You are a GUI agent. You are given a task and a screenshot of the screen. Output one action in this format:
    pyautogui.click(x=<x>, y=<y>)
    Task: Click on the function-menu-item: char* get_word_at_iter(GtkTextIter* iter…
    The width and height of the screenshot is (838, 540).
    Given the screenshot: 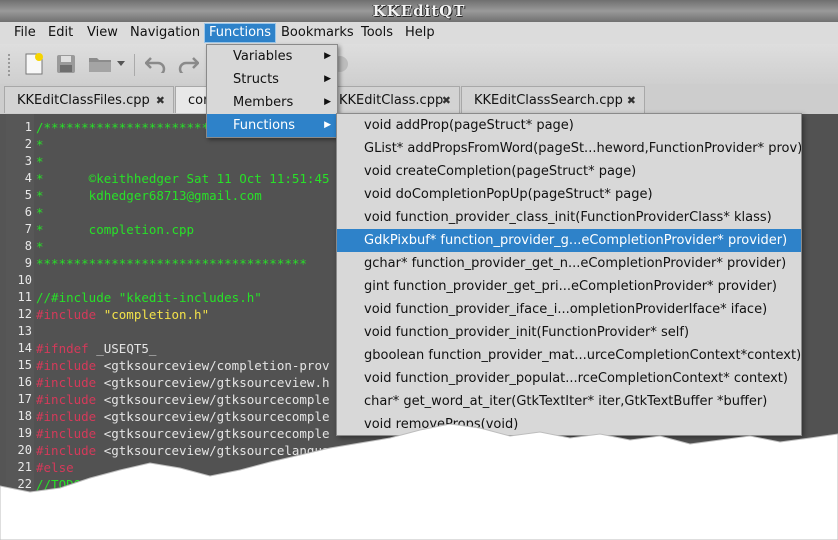 What is the action you would take?
    pyautogui.click(x=569, y=401)
    